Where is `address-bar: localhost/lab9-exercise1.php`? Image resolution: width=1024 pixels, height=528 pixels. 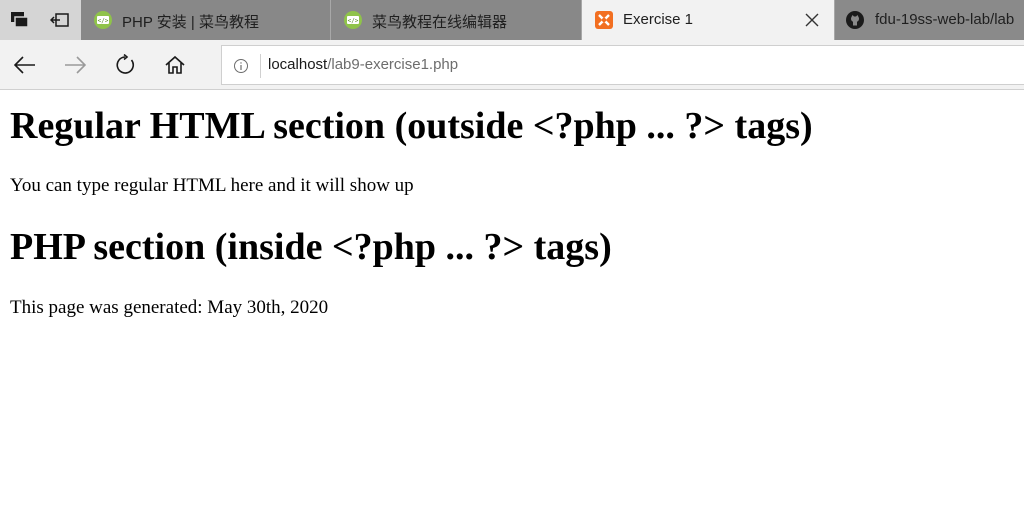
address-bar: localhost/lab9-exercise1.php is located at coordinates (622, 65).